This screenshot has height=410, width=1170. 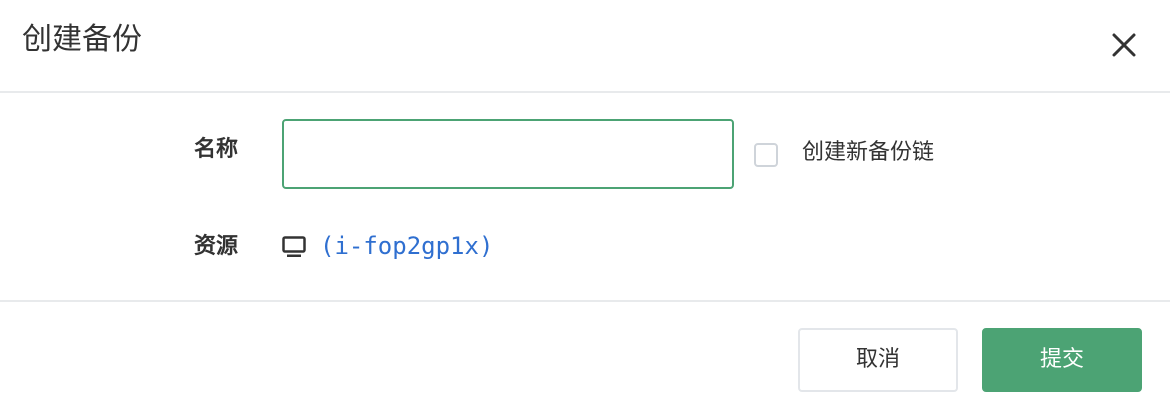 What do you see at coordinates (508, 154) in the screenshot?
I see `name-input` at bounding box center [508, 154].